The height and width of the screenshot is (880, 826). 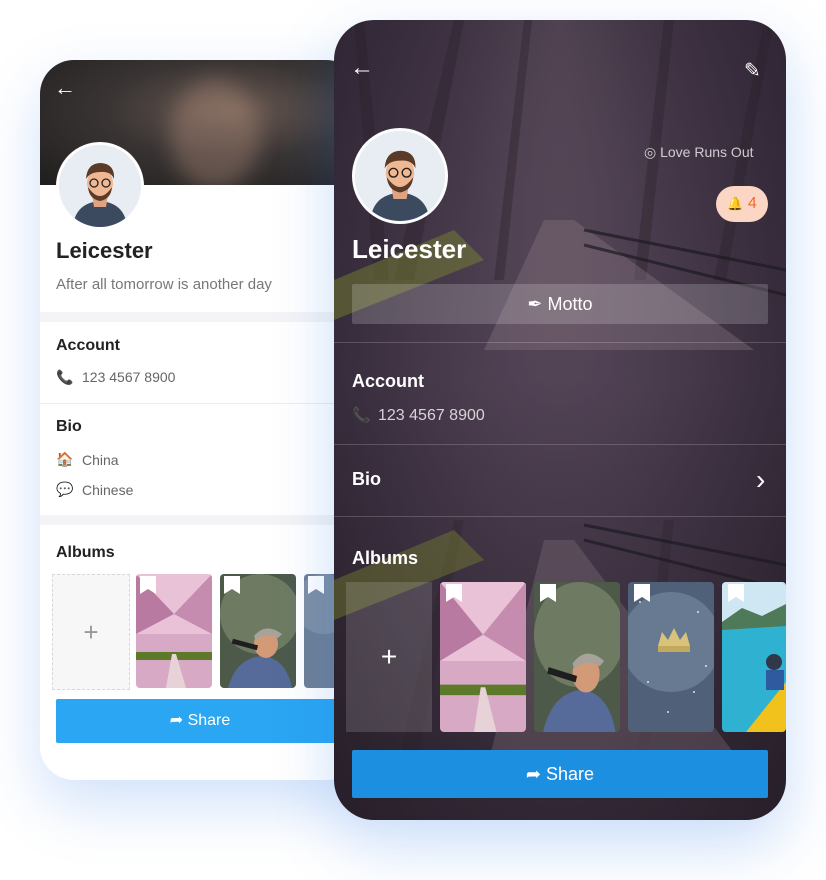 I want to click on album-thumb-kayak, so click(x=754, y=657).